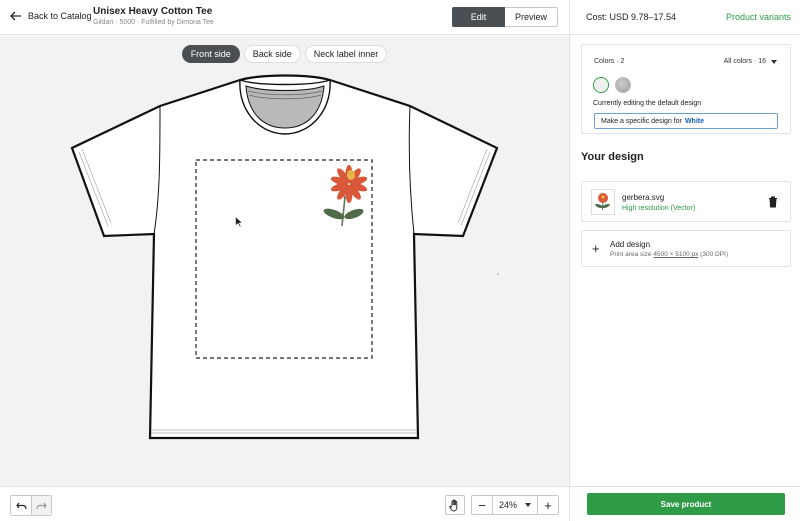  I want to click on undo-button, so click(21, 505).